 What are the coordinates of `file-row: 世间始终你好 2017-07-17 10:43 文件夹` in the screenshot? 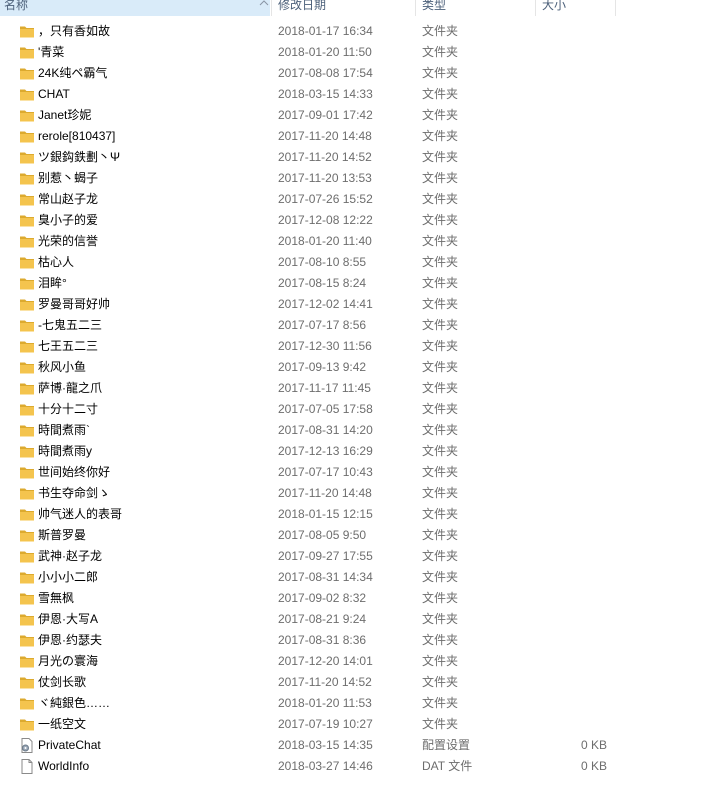 It's located at (362, 472).